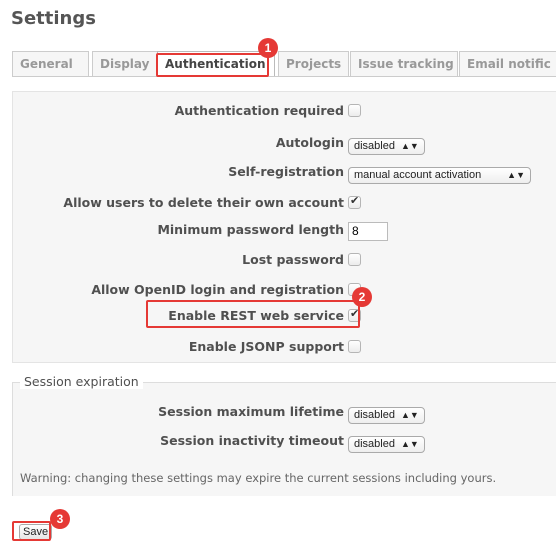 This screenshot has width=556, height=559. Describe the element at coordinates (362, 297) in the screenshot. I see `step-marker-2: 2` at that location.